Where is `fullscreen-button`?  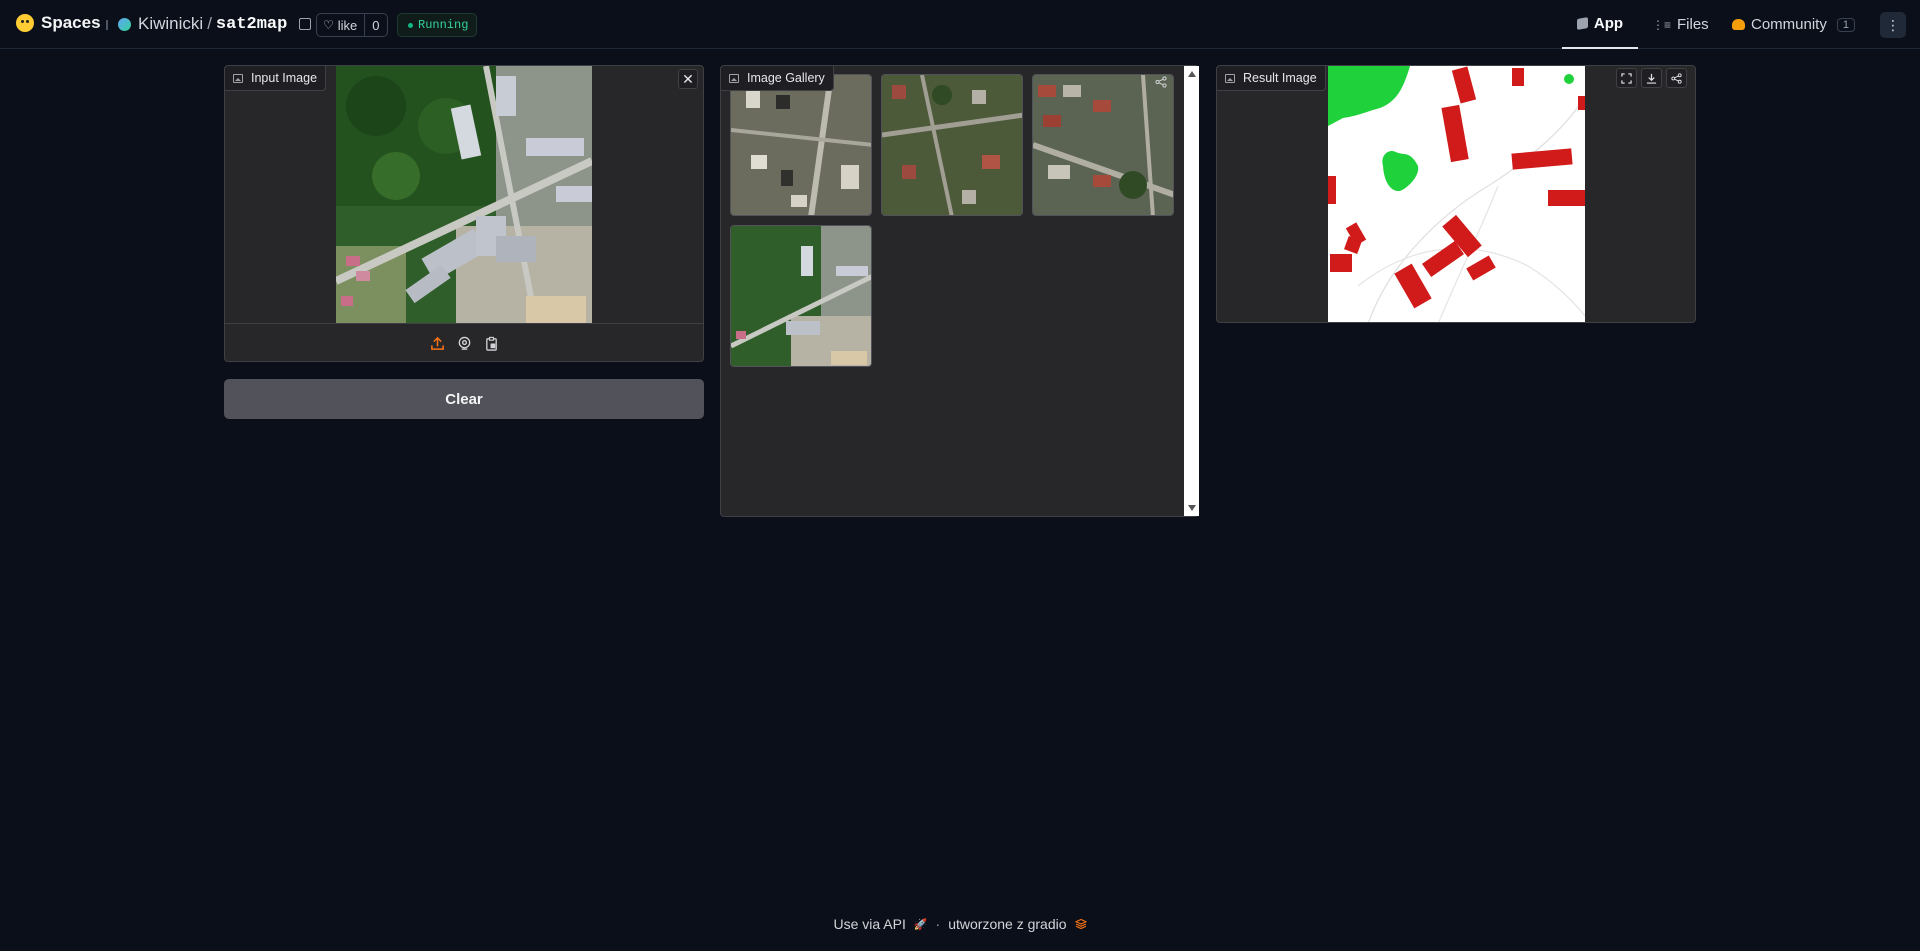
fullscreen-button is located at coordinates (1626, 78).